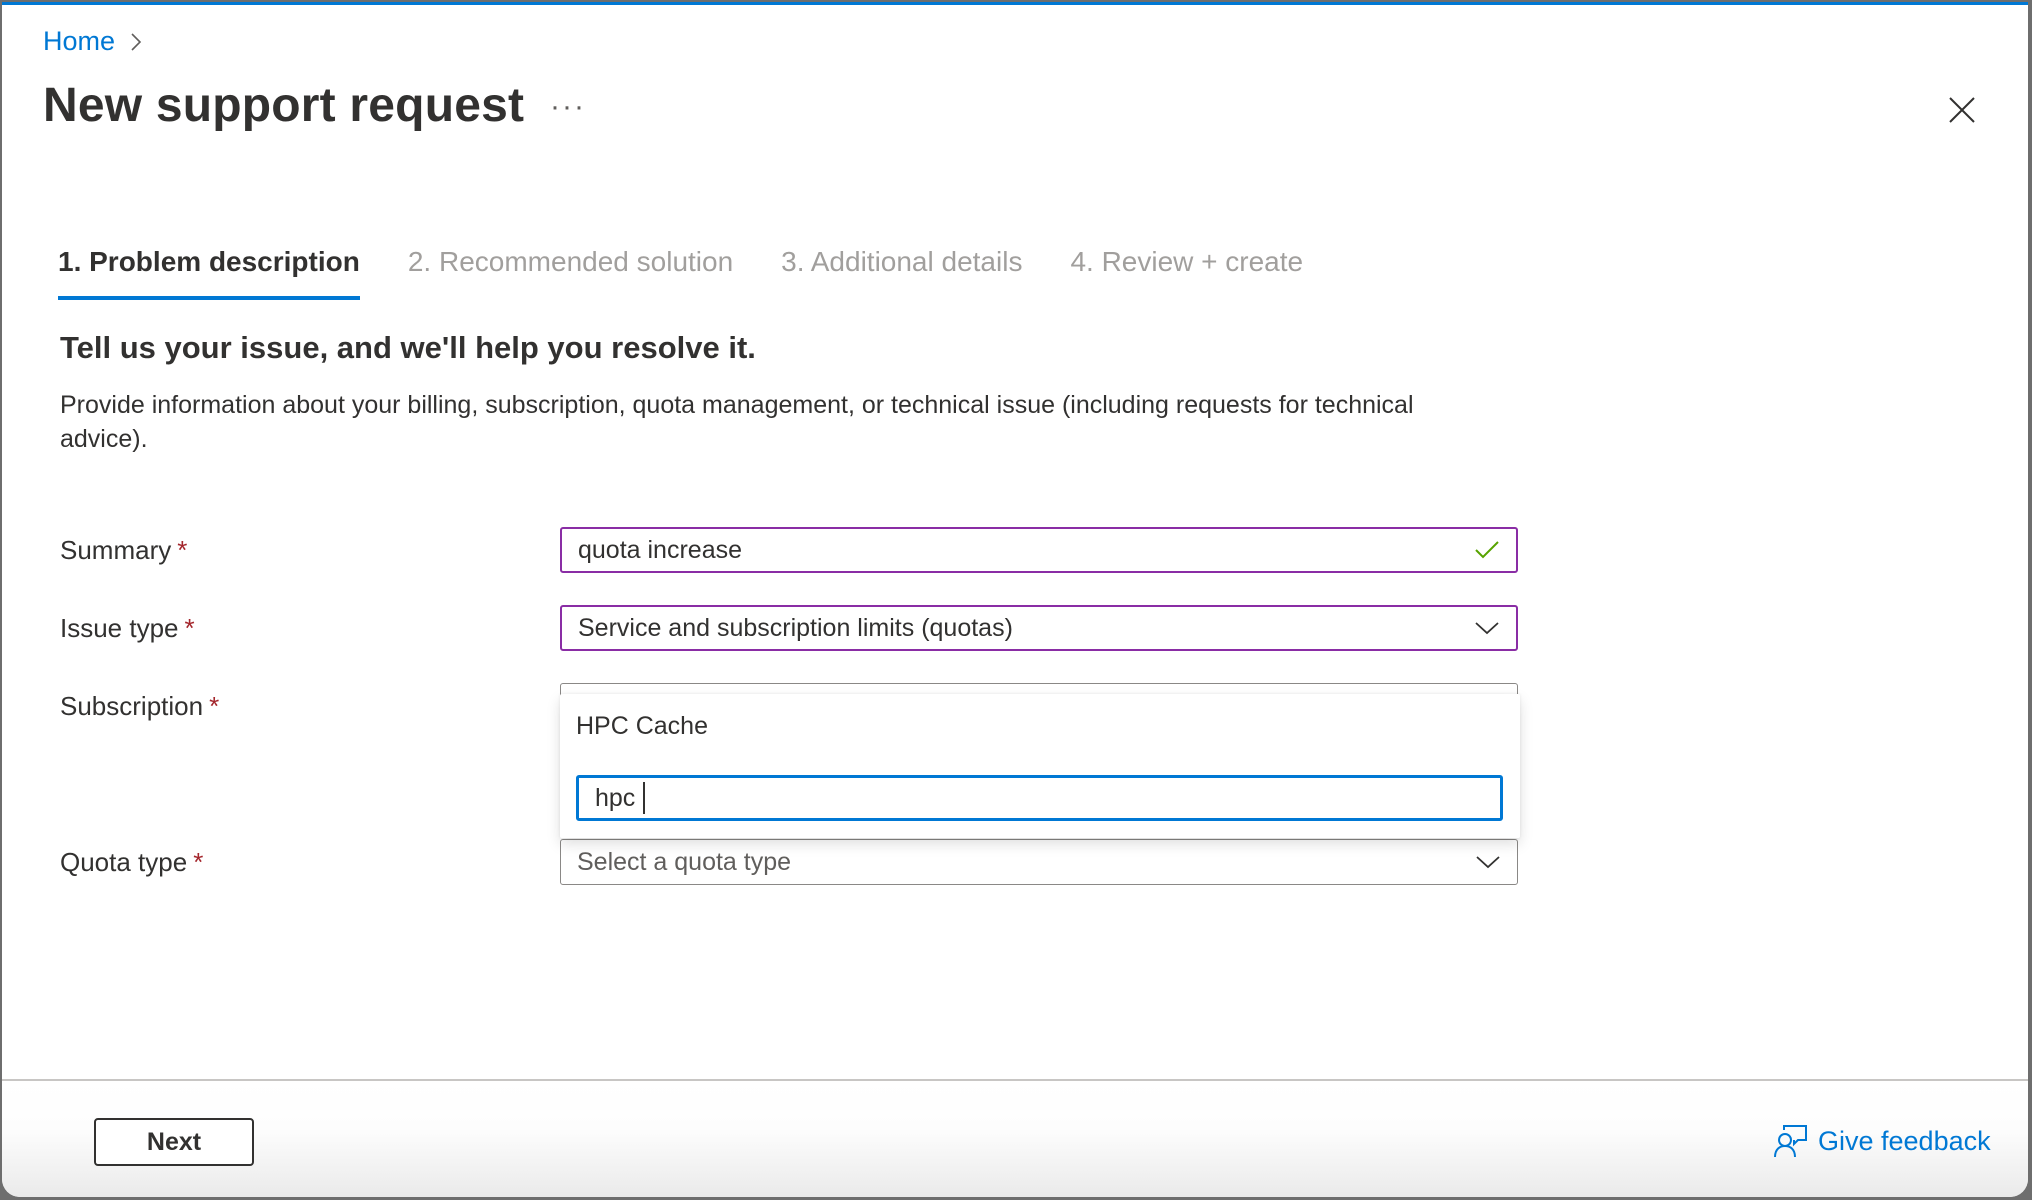  Describe the element at coordinates (132, 706) in the screenshot. I see `subscription-label-text: Subscription` at that location.